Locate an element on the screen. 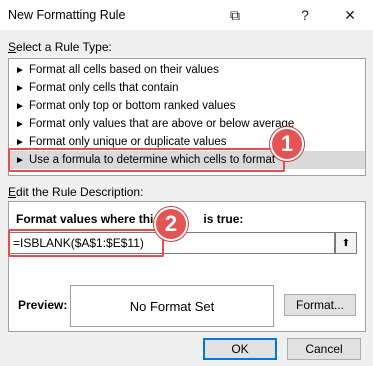 This screenshot has height=366, width=373. title-bar: New Formatting Rule ⧉ ? ✕ is located at coordinates (186, 15).